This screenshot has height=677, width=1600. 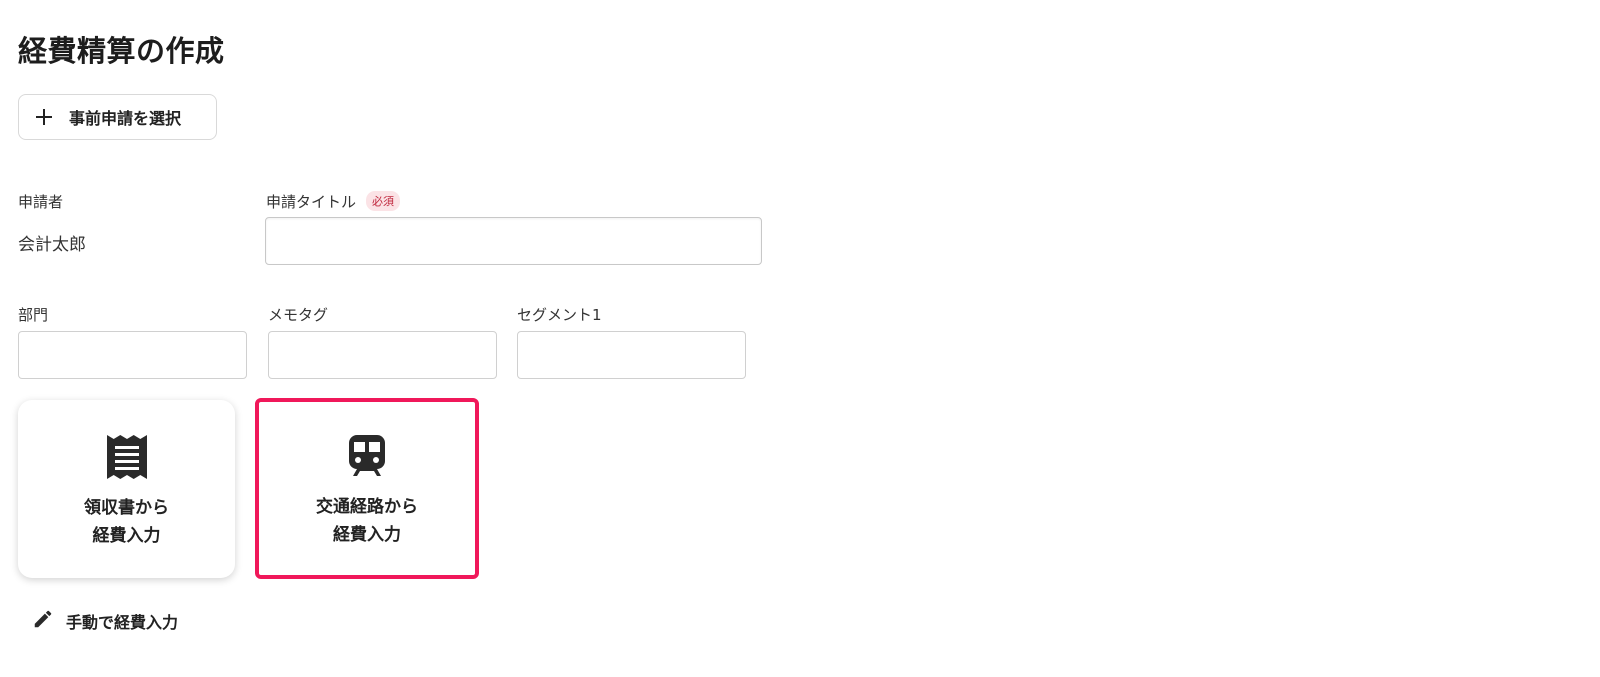 What do you see at coordinates (126, 522) in the screenshot?
I see `receipt-card-text: 領収書から 経費入力` at bounding box center [126, 522].